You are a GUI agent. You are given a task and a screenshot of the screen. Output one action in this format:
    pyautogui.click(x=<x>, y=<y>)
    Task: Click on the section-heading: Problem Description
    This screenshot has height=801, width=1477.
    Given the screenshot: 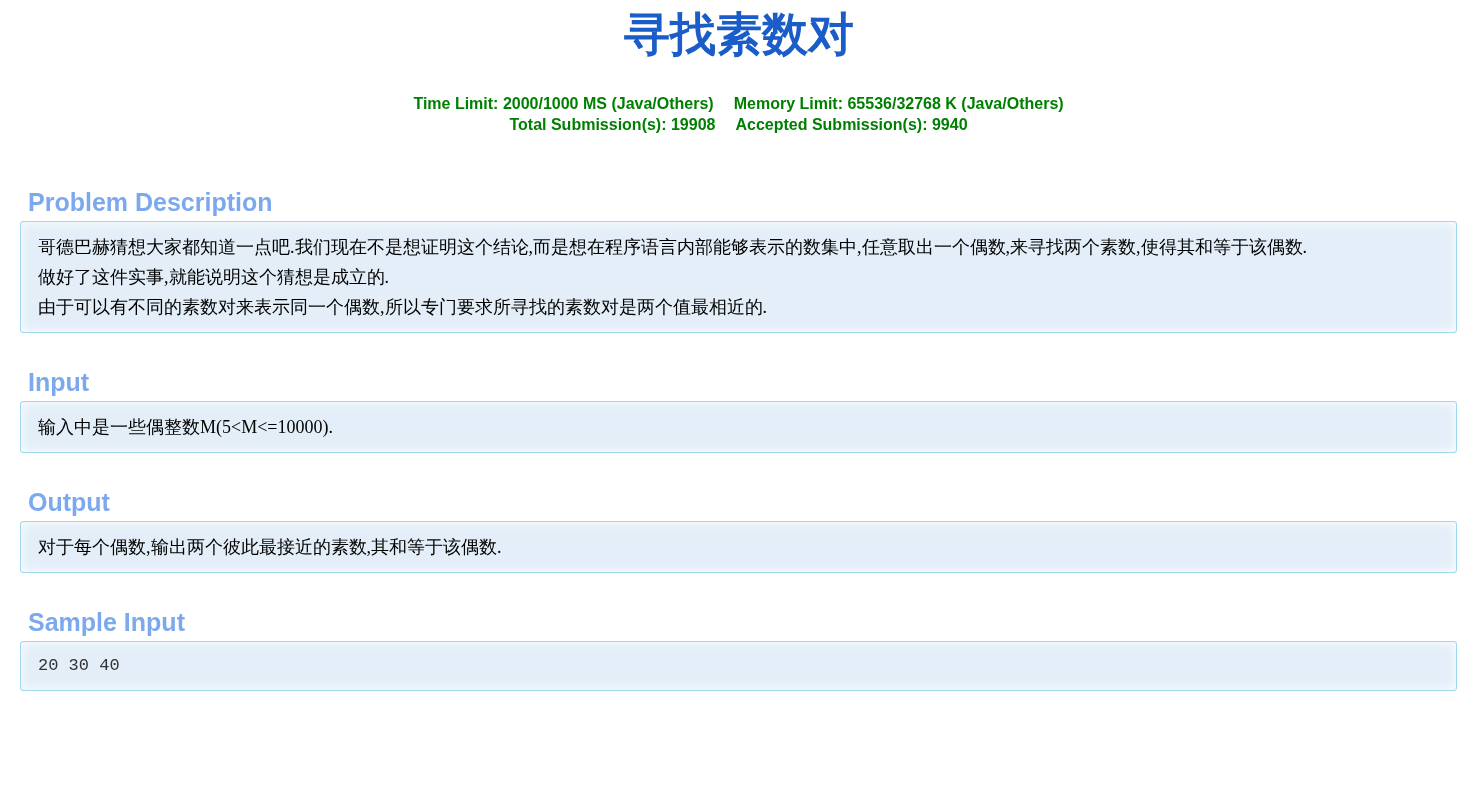 What is the action you would take?
    pyautogui.click(x=151, y=202)
    